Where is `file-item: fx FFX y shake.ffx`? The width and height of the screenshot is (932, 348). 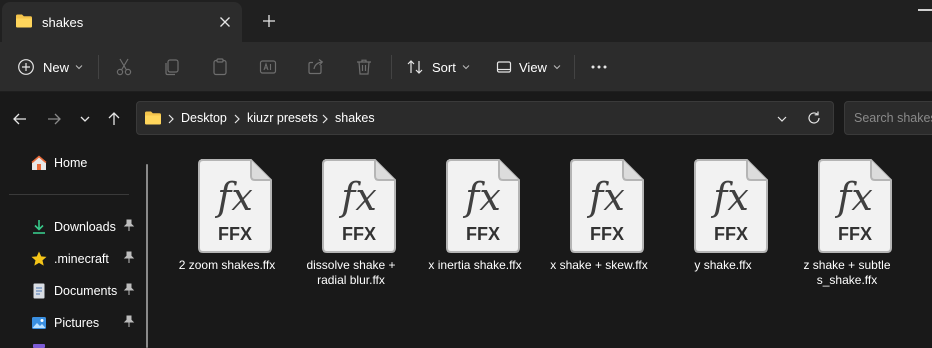 file-item: fx FFX y shake.ffx is located at coordinates (723, 253).